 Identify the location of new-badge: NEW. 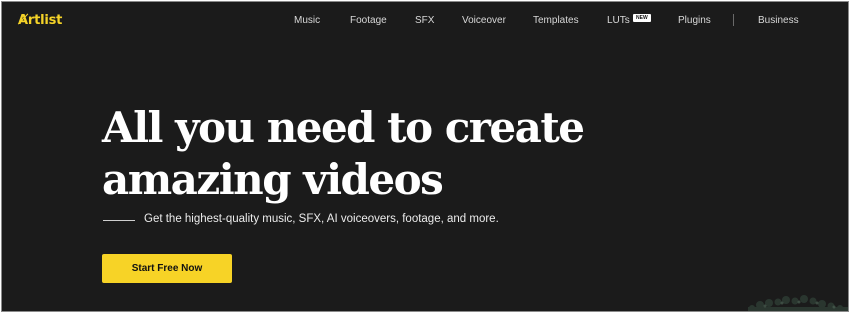
(642, 18).